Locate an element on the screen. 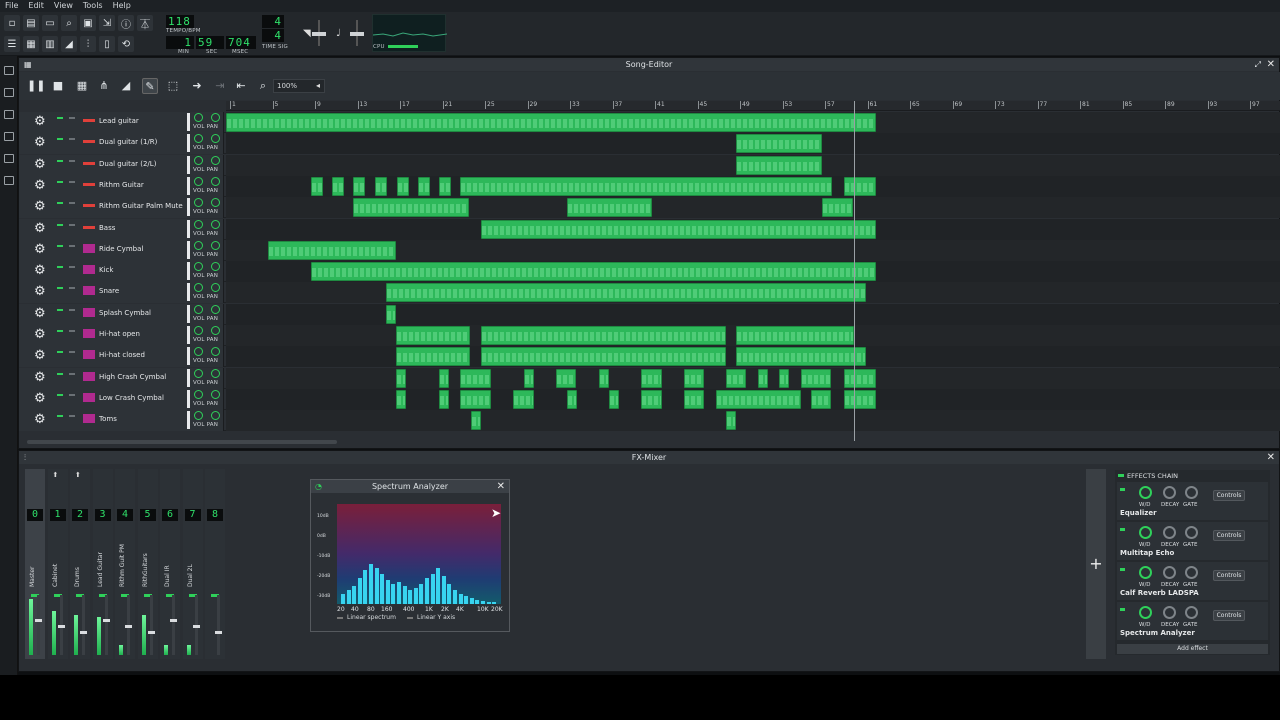 The height and width of the screenshot is (720, 1280). track-name: Dual guitar (2/L) is located at coordinates (127, 164).